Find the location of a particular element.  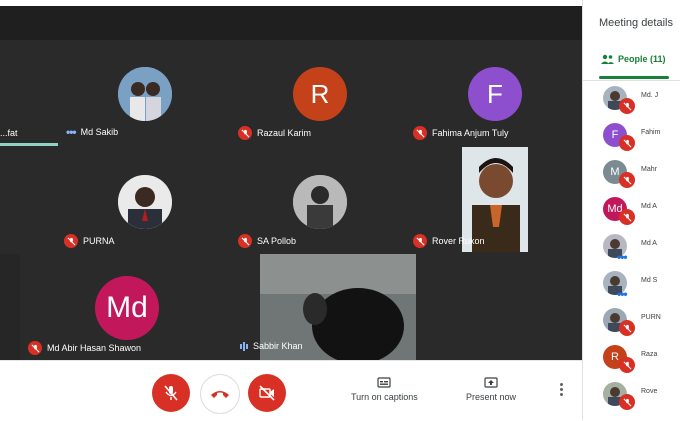

panel-divider is located at coordinates (631, 80).